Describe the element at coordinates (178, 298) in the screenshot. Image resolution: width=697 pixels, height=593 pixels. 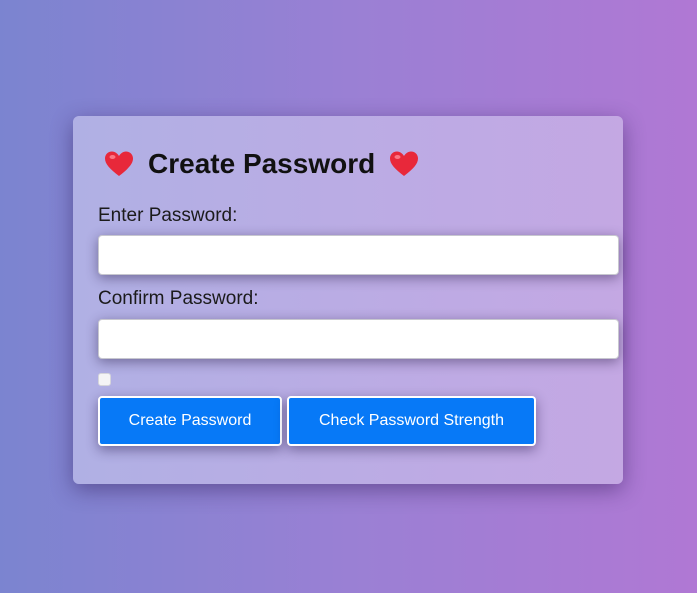
I see `confirm-password-label: Confirm Password:` at that location.